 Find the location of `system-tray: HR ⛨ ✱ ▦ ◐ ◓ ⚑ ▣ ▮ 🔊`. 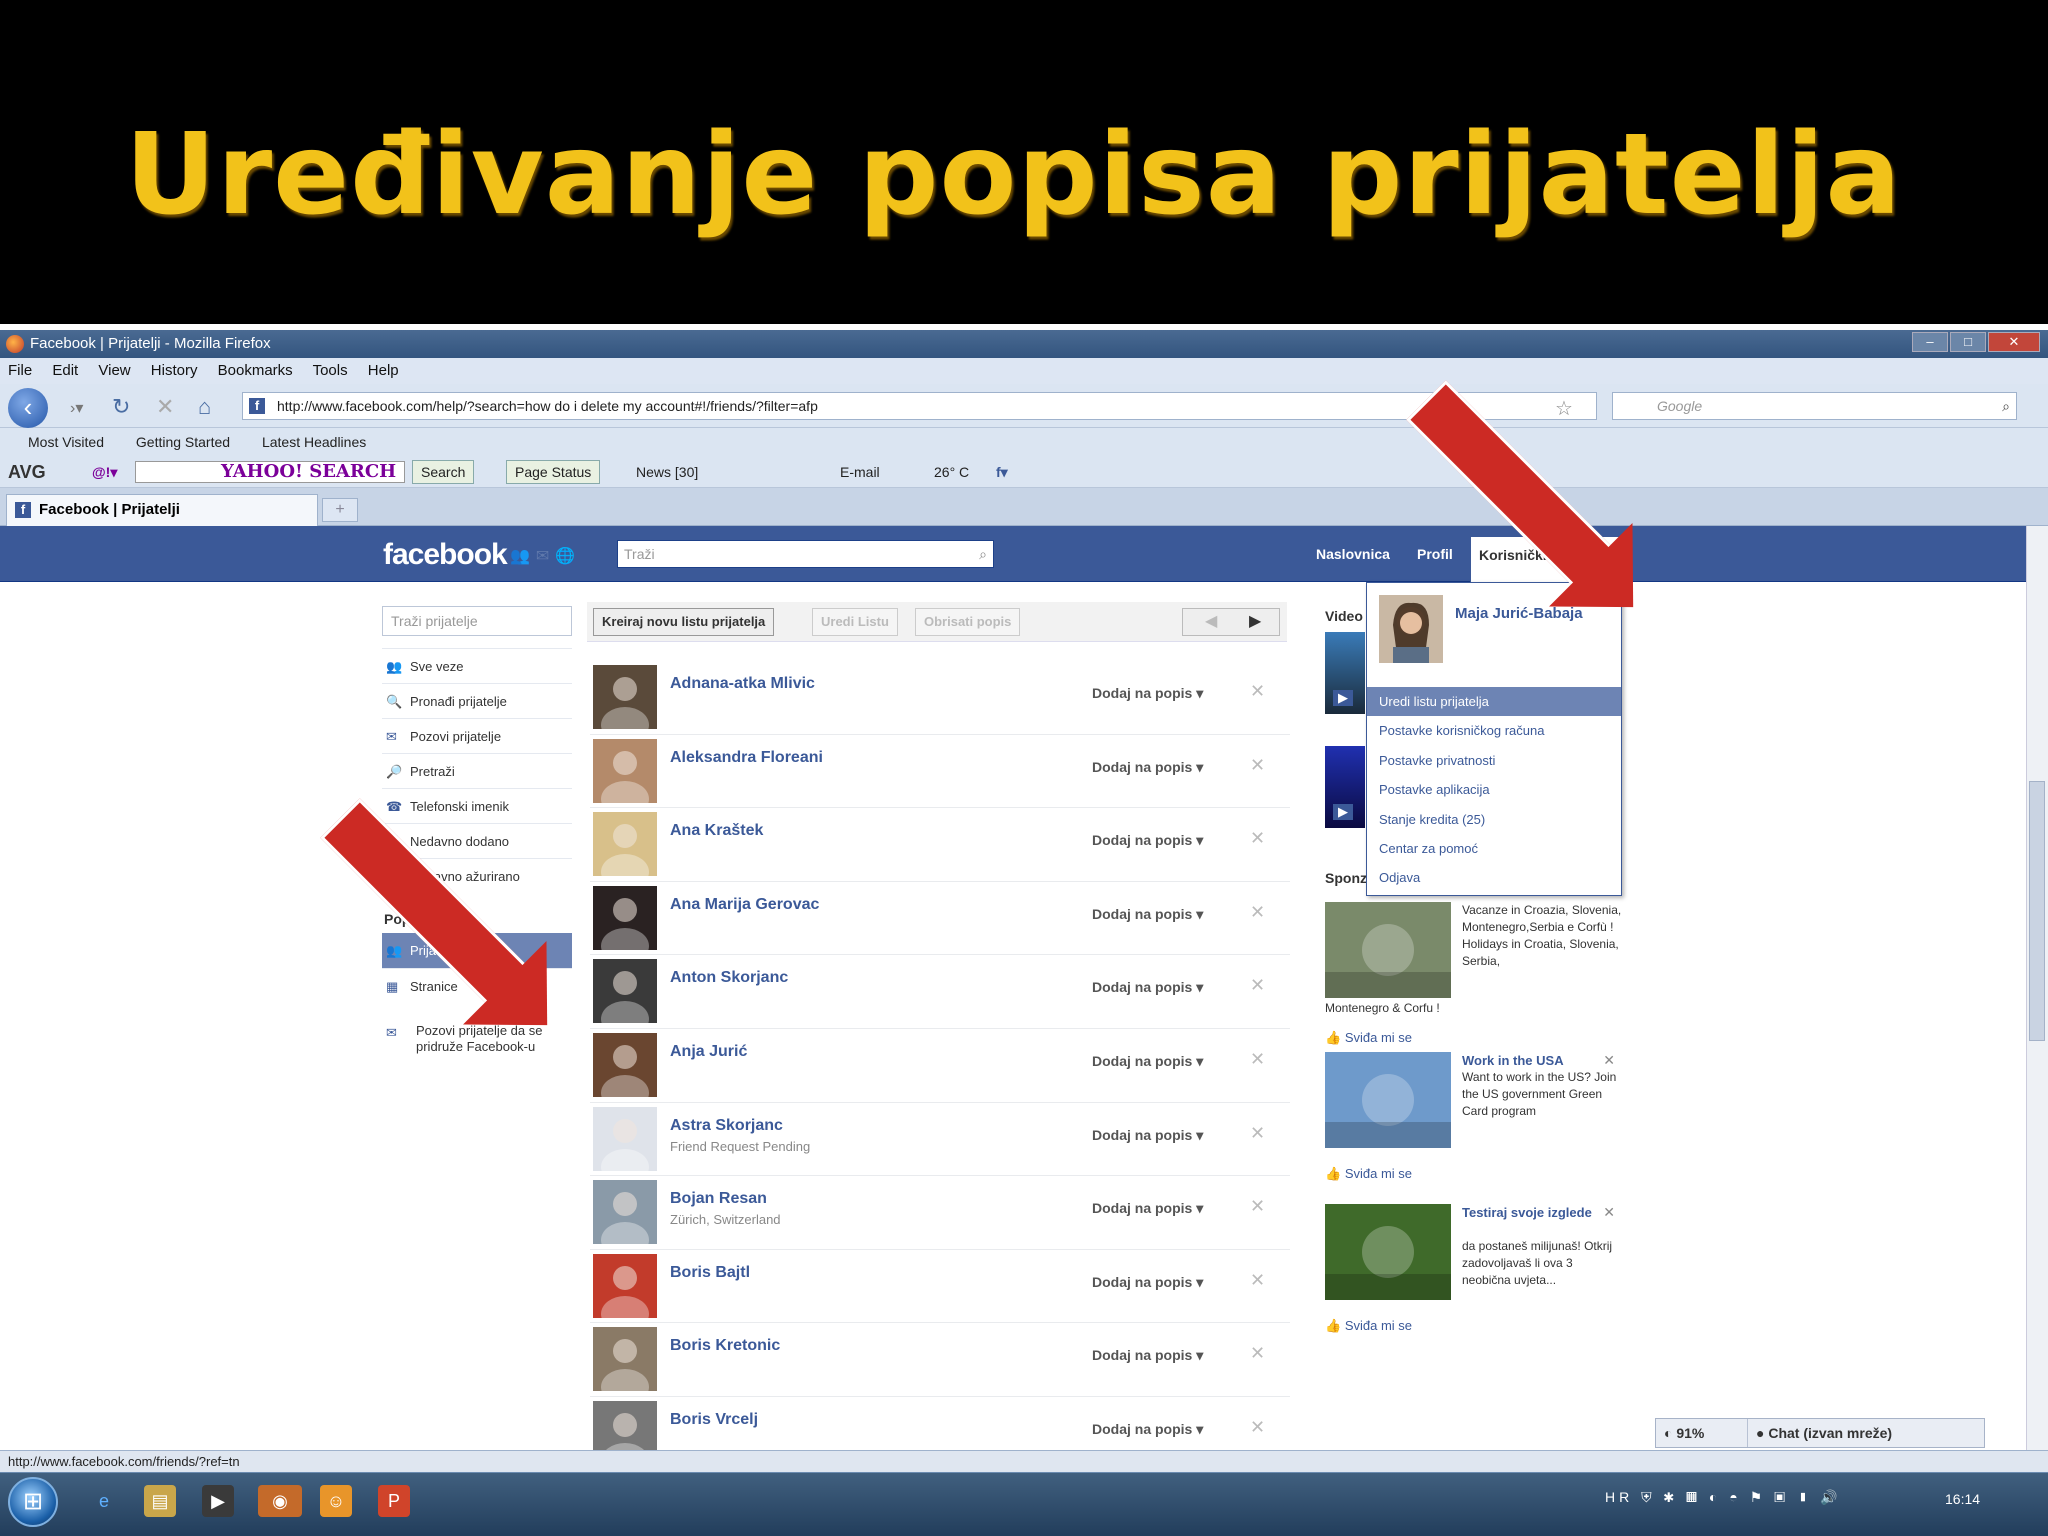

system-tray: HR ⛨ ✱ ▦ ◐ ◓ ⚑ ▣ ▮ 🔊 is located at coordinates (1723, 1497).